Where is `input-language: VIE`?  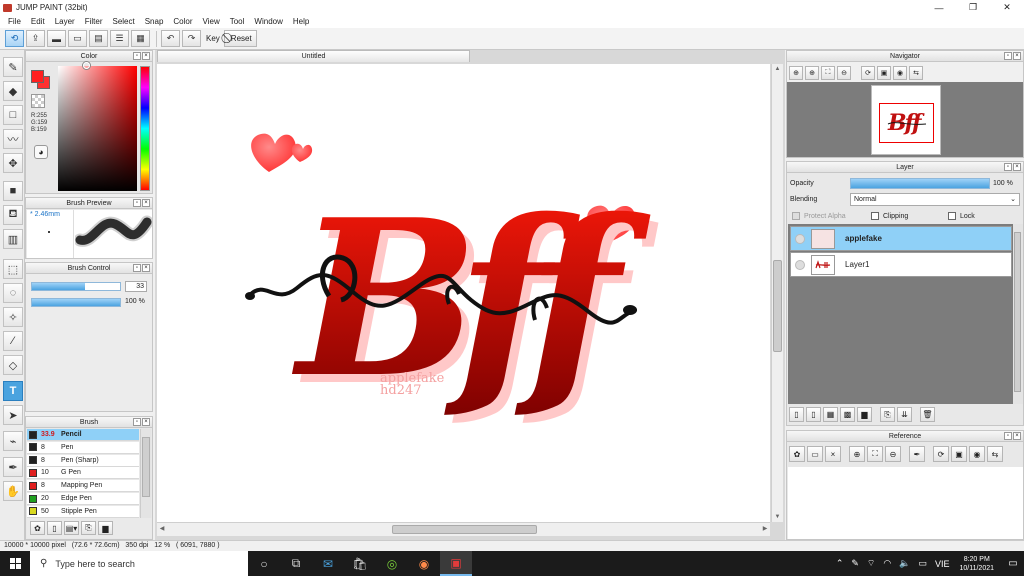 input-language: VIE is located at coordinates (942, 564).